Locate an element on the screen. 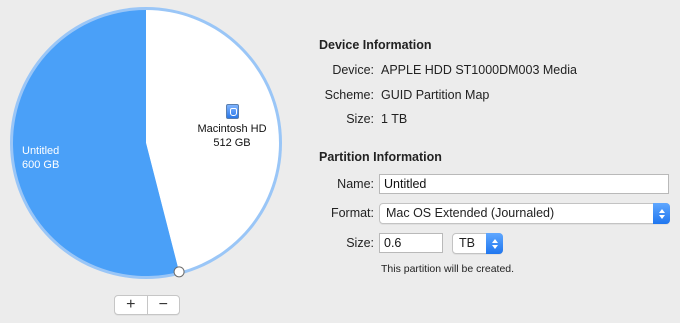 Image resolution: width=680 pixels, height=323 pixels. format-popup-arrows-icon is located at coordinates (661, 213).